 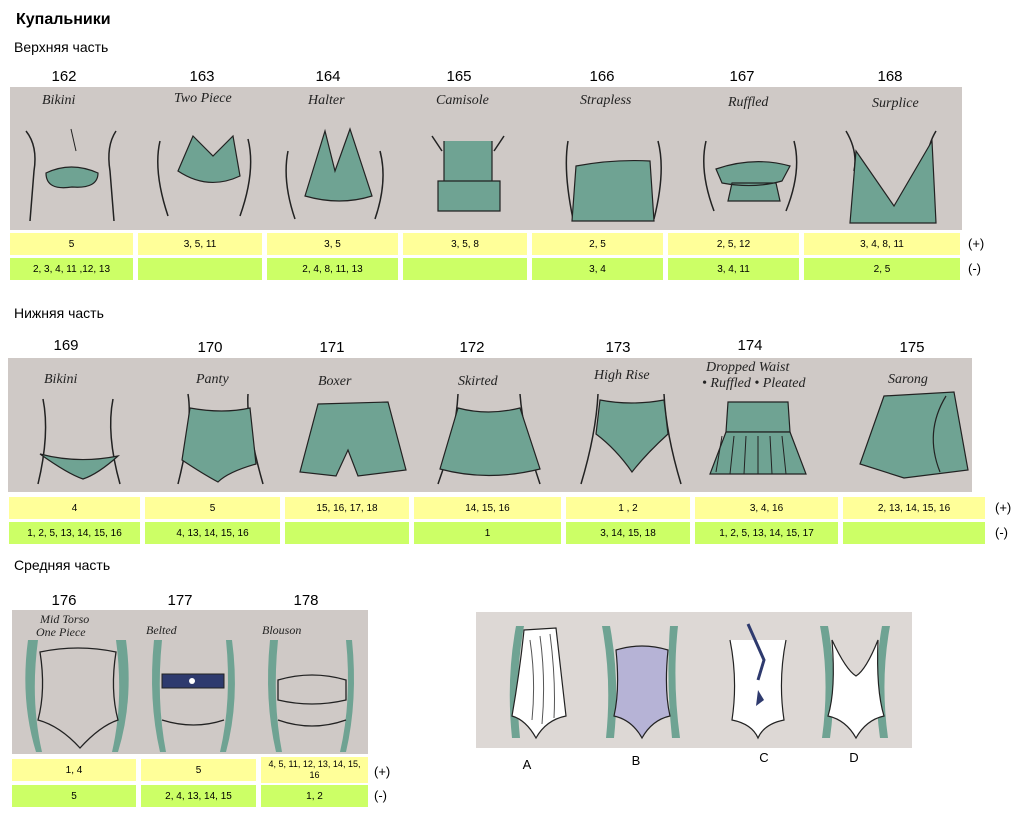 I want to click on bikini-bottom-drawing, so click(x=78, y=444).